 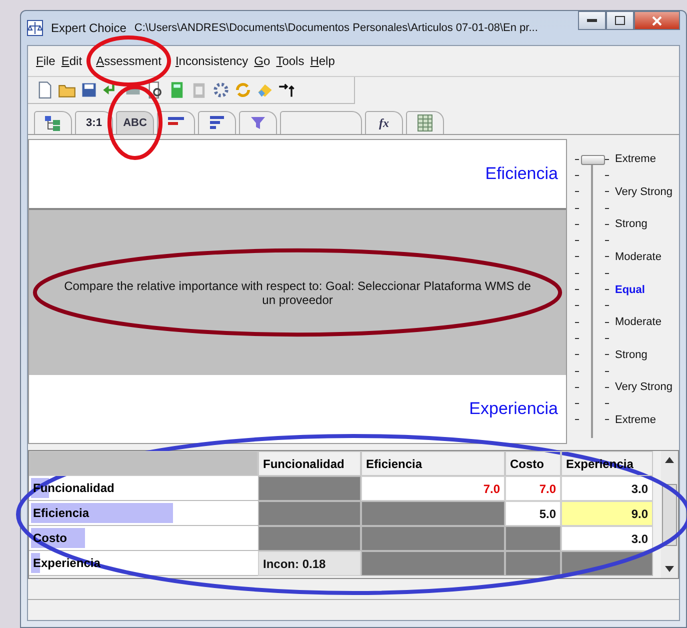 What do you see at coordinates (88, 28) in the screenshot?
I see `window-title: Expert Choice` at bounding box center [88, 28].